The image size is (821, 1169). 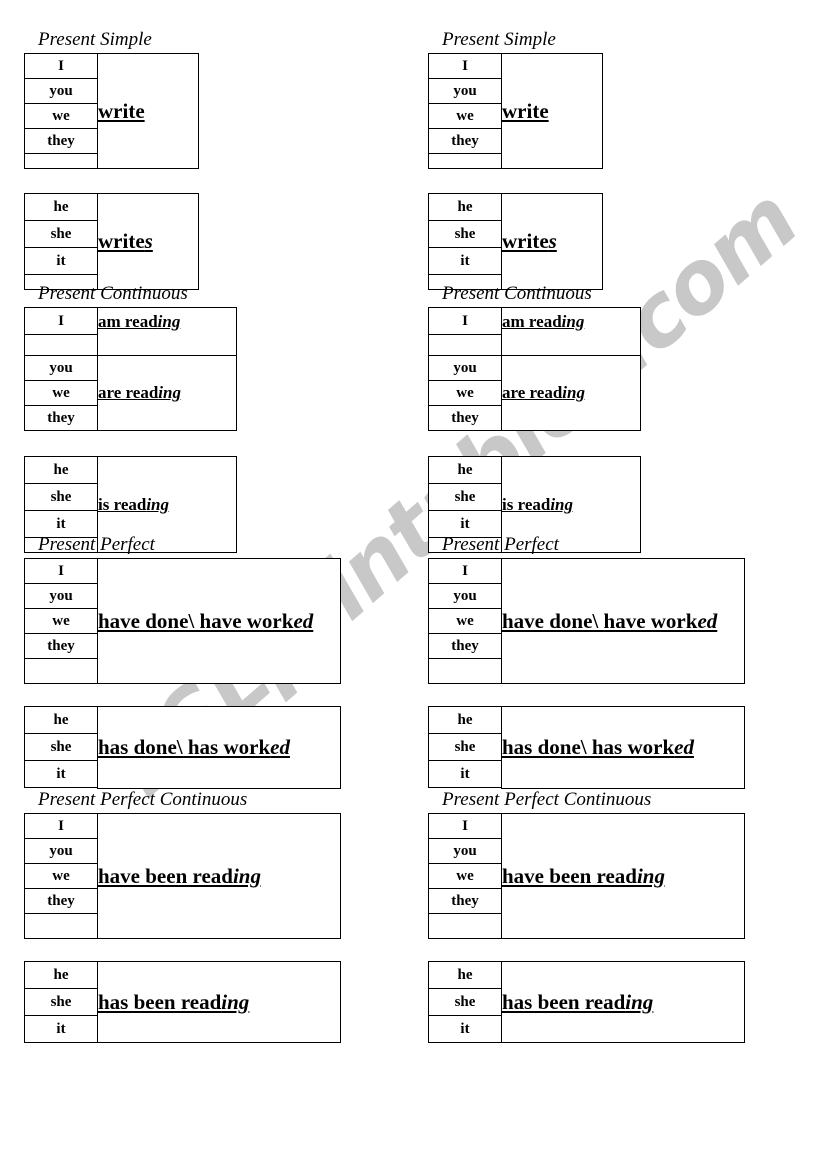 I want to click on verb-text: are reading, so click(x=543, y=392).